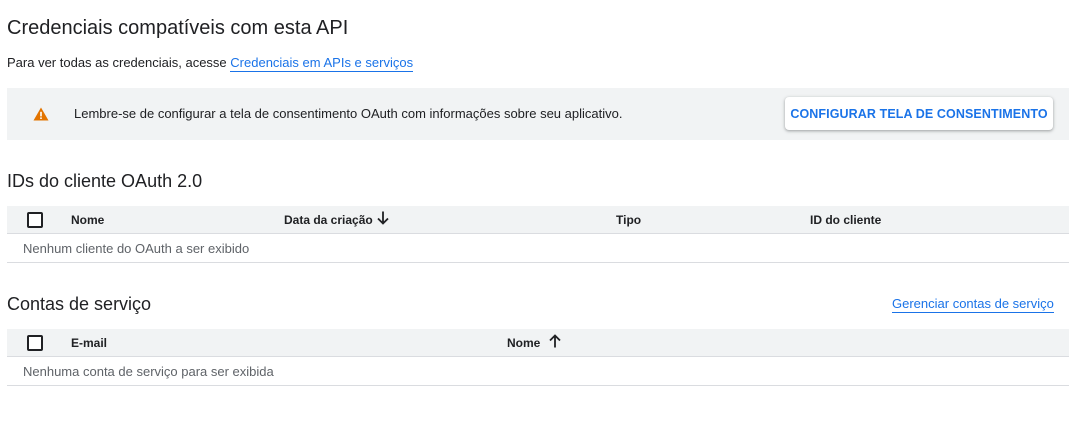 This screenshot has width=1083, height=427. What do you see at coordinates (35, 343) in the screenshot?
I see `select-all-service-checkbox` at bounding box center [35, 343].